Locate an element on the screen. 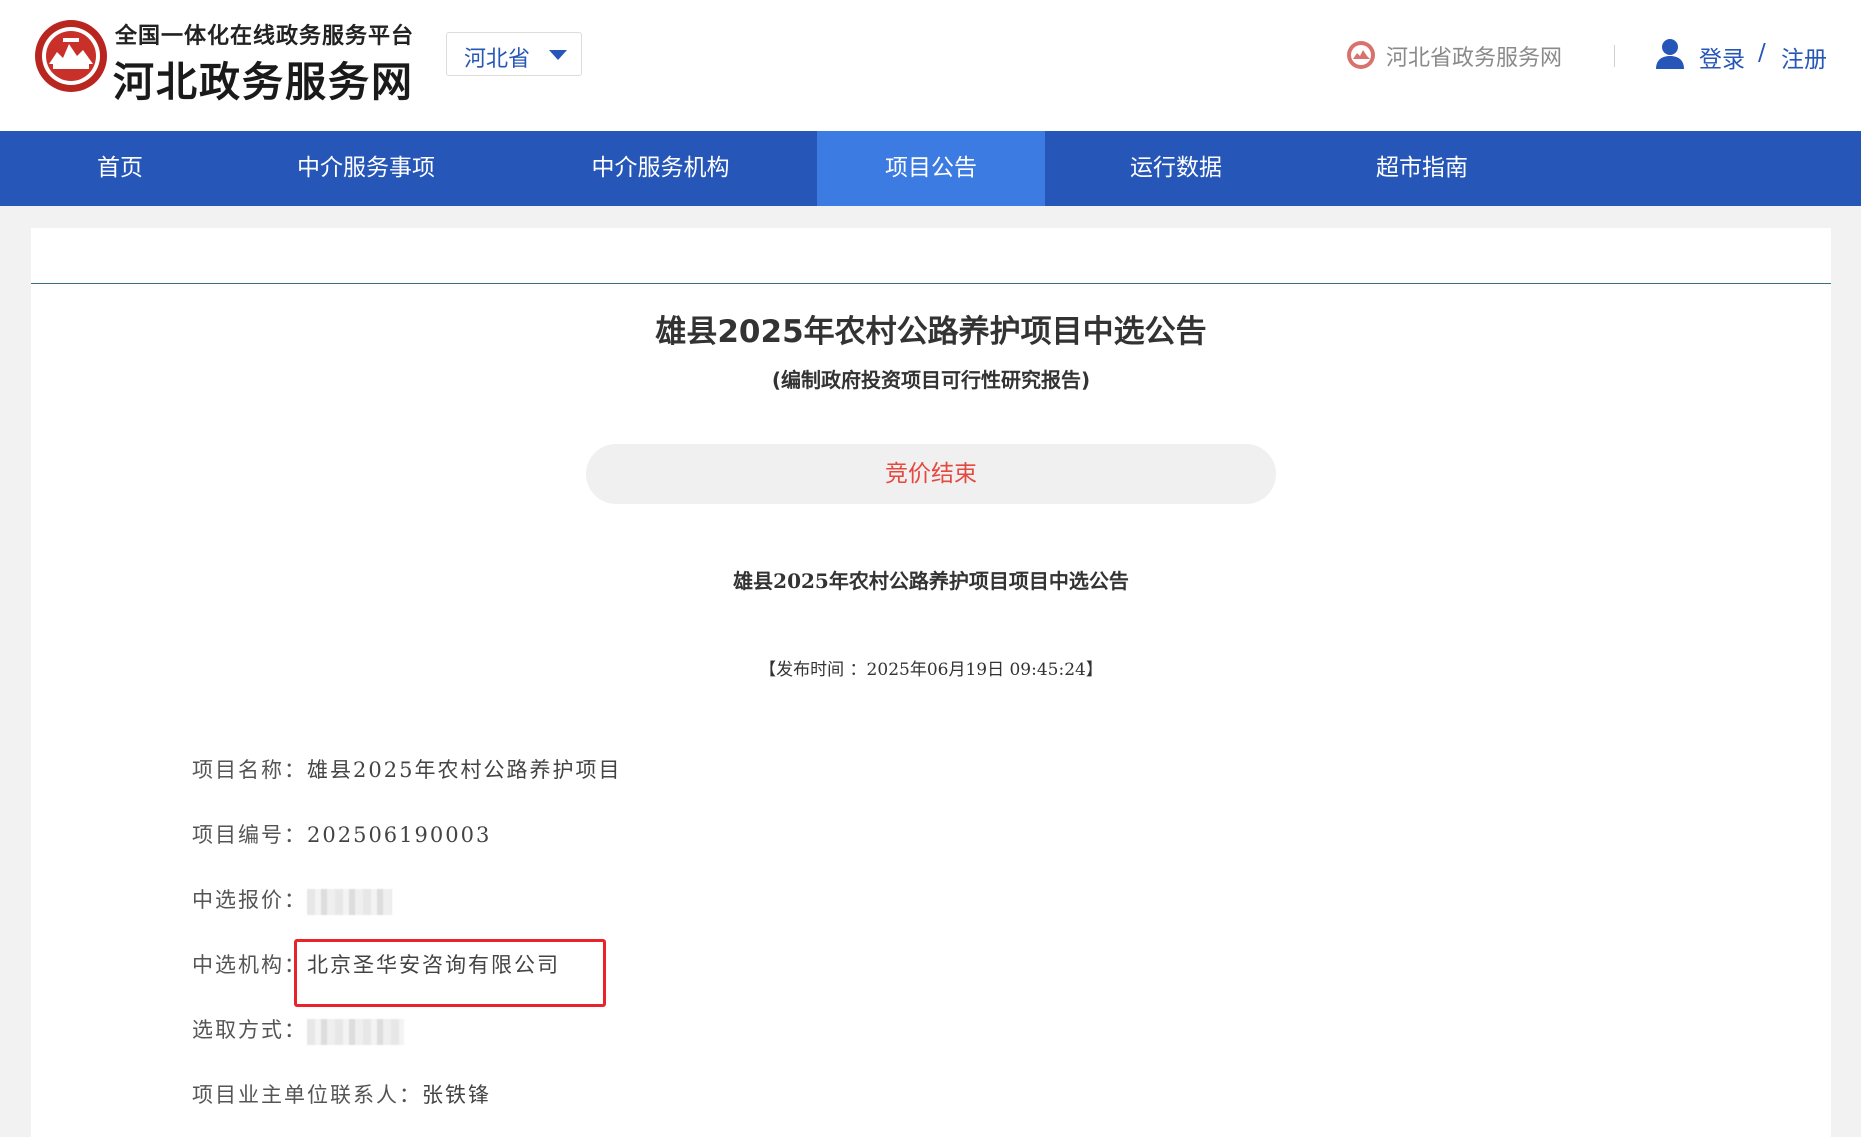 The image size is (1861, 1137). field-winning-price: 中选报价： is located at coordinates (292, 901).